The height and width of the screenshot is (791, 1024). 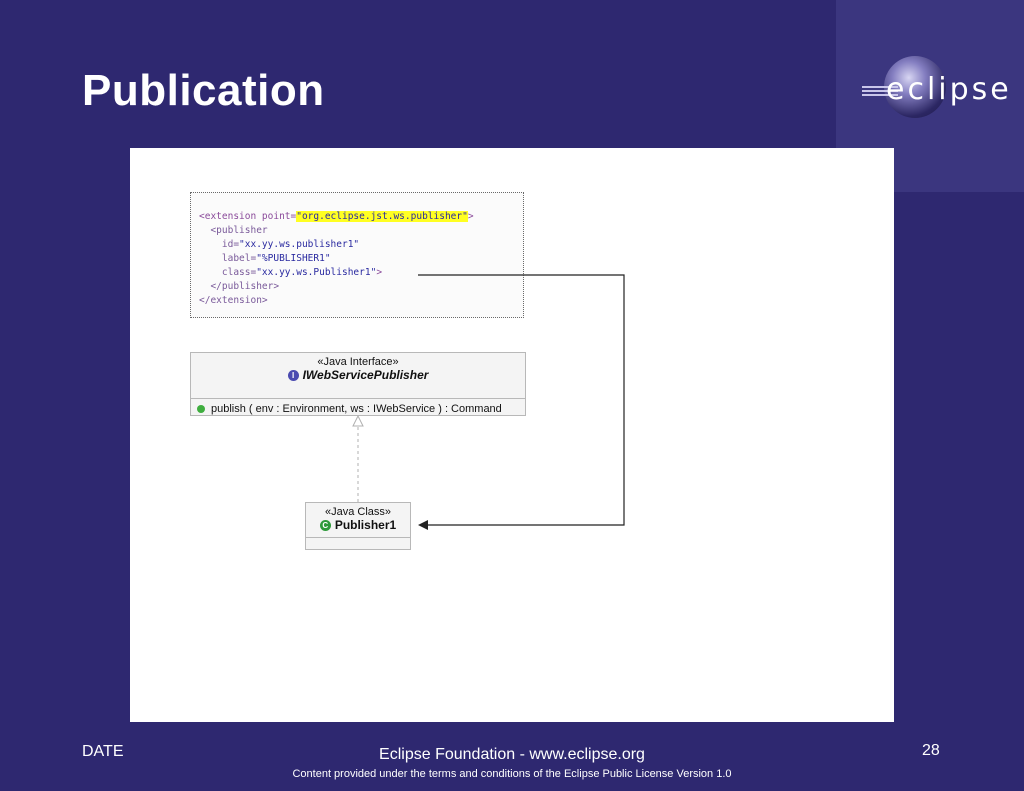 I want to click on diagram-connectors, so click(x=488, y=402).